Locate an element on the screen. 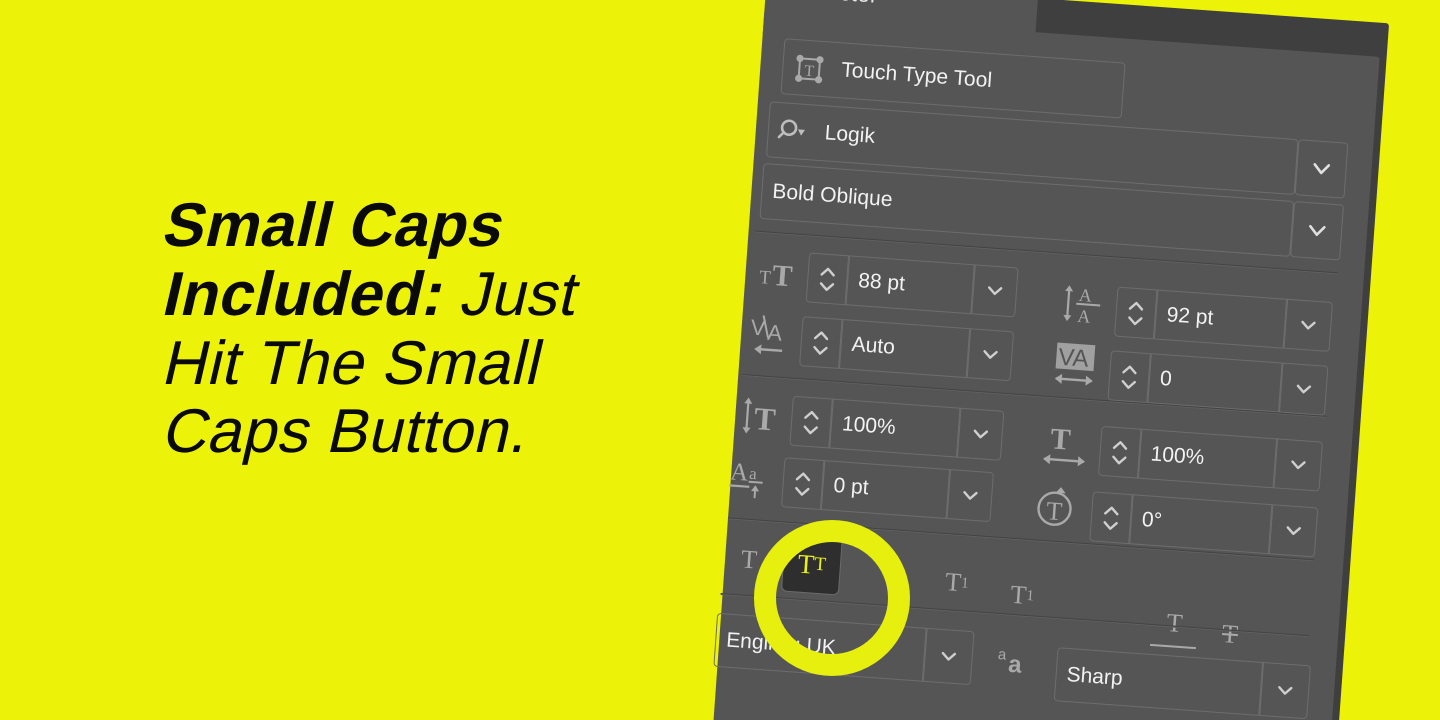 This screenshot has width=1440, height=720. baseline-shift-stepper is located at coordinates (802, 483).